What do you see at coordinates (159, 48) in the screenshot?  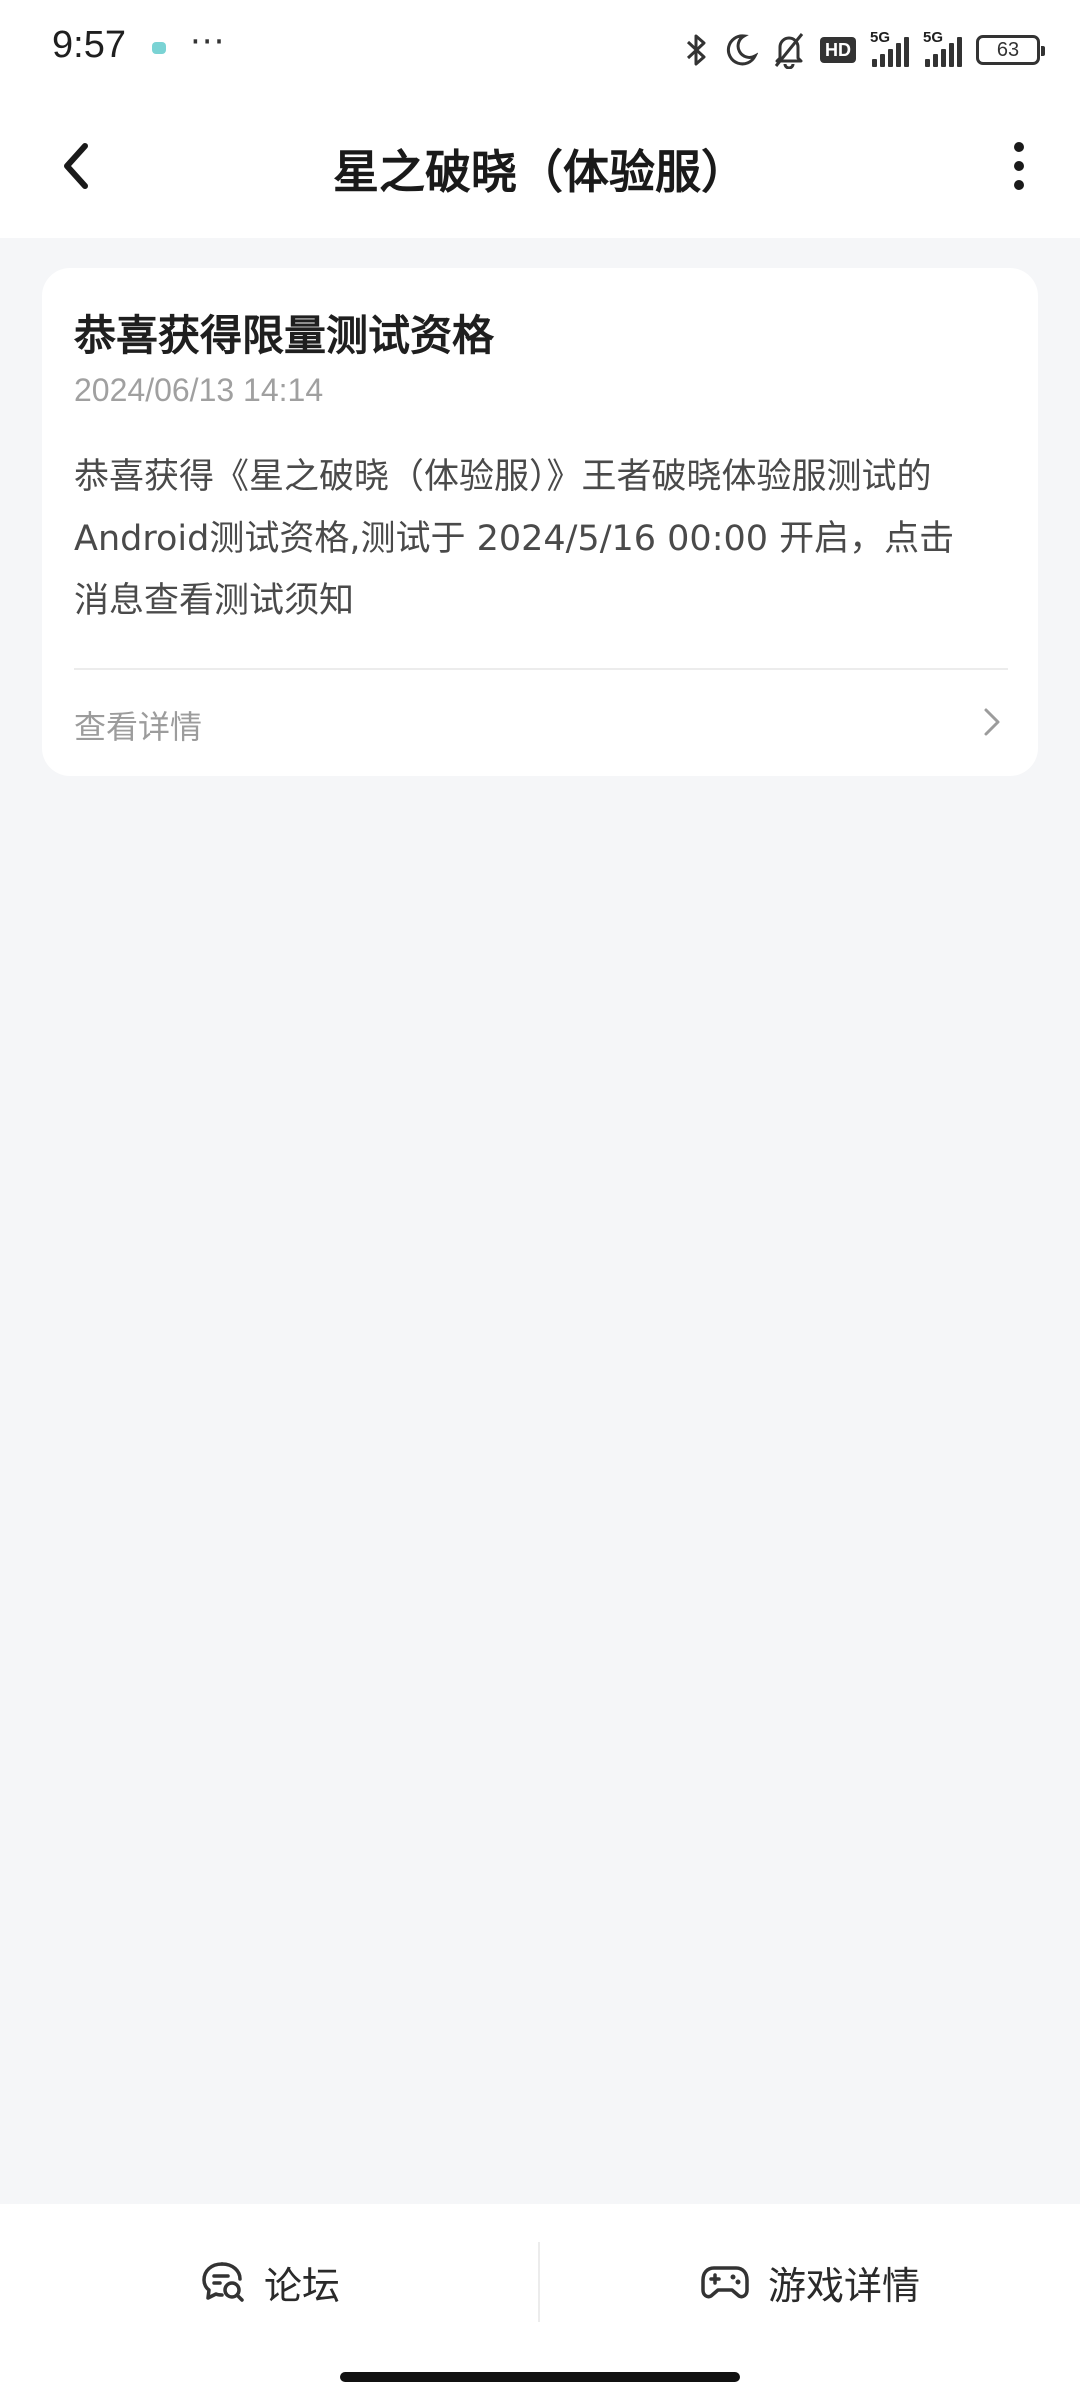 I see `app-notification-icon` at bounding box center [159, 48].